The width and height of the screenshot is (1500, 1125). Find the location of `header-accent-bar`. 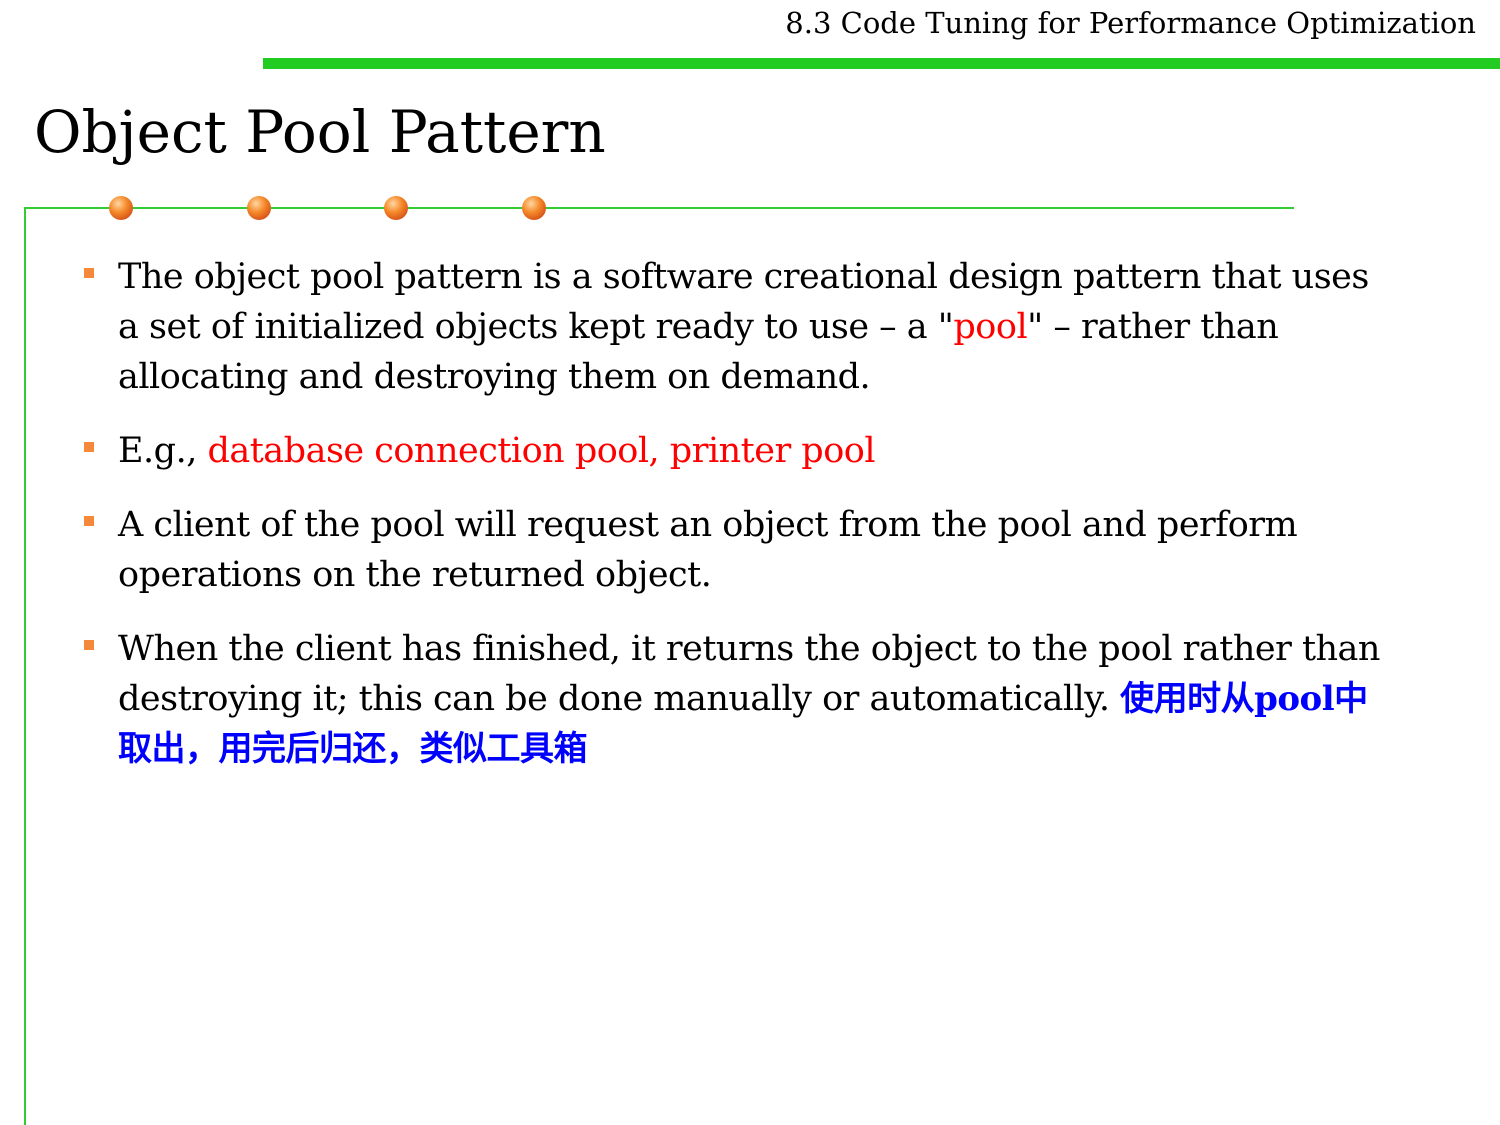

header-accent-bar is located at coordinates (881, 63).